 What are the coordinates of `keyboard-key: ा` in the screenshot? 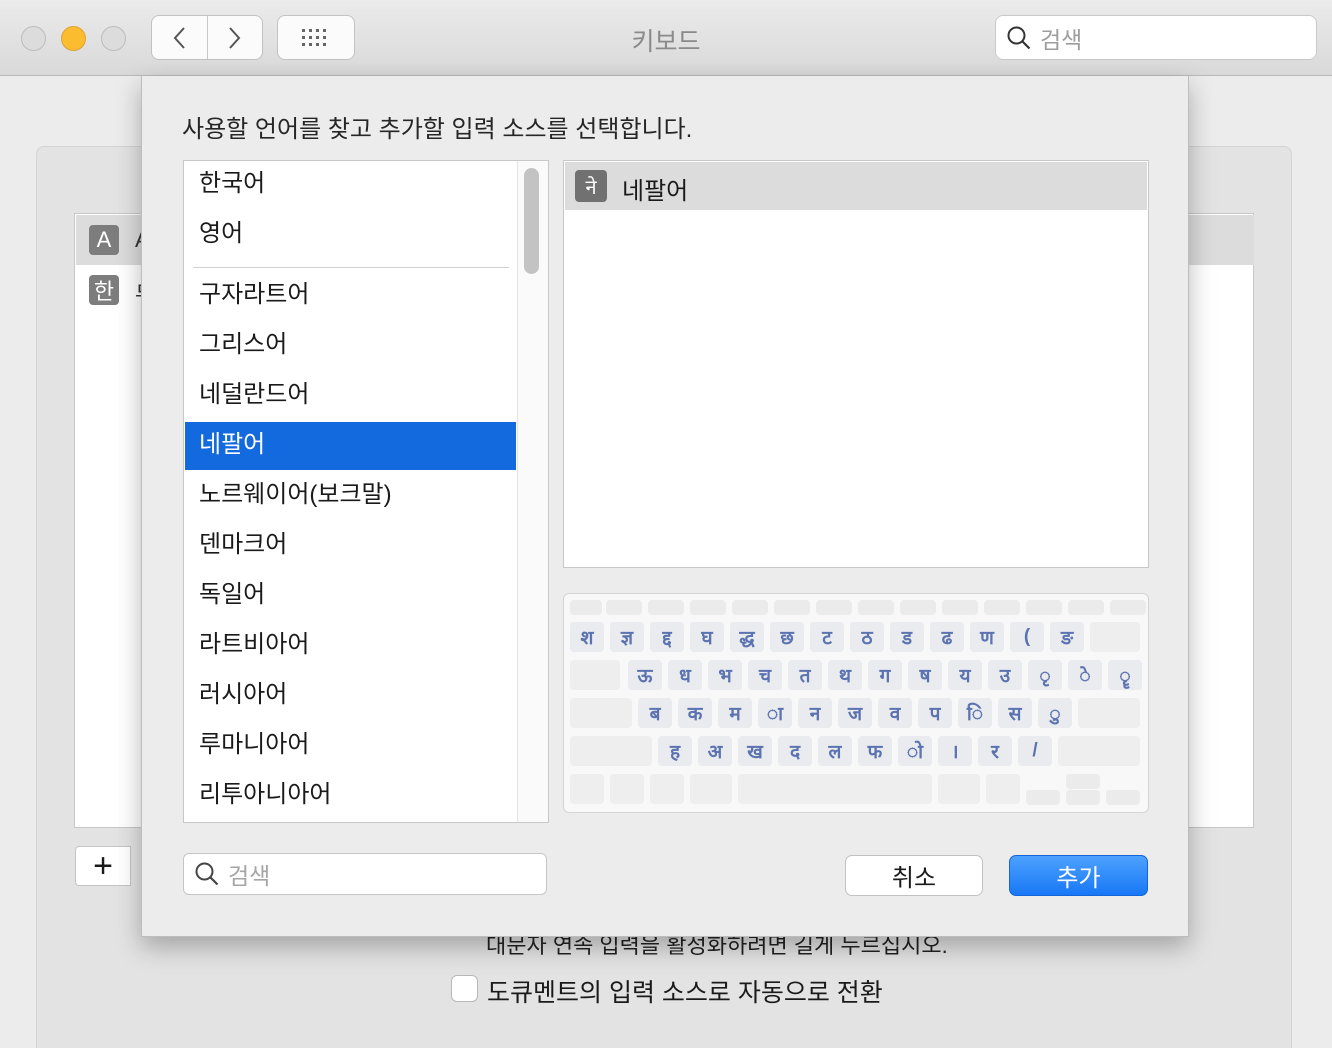 It's located at (775, 713).